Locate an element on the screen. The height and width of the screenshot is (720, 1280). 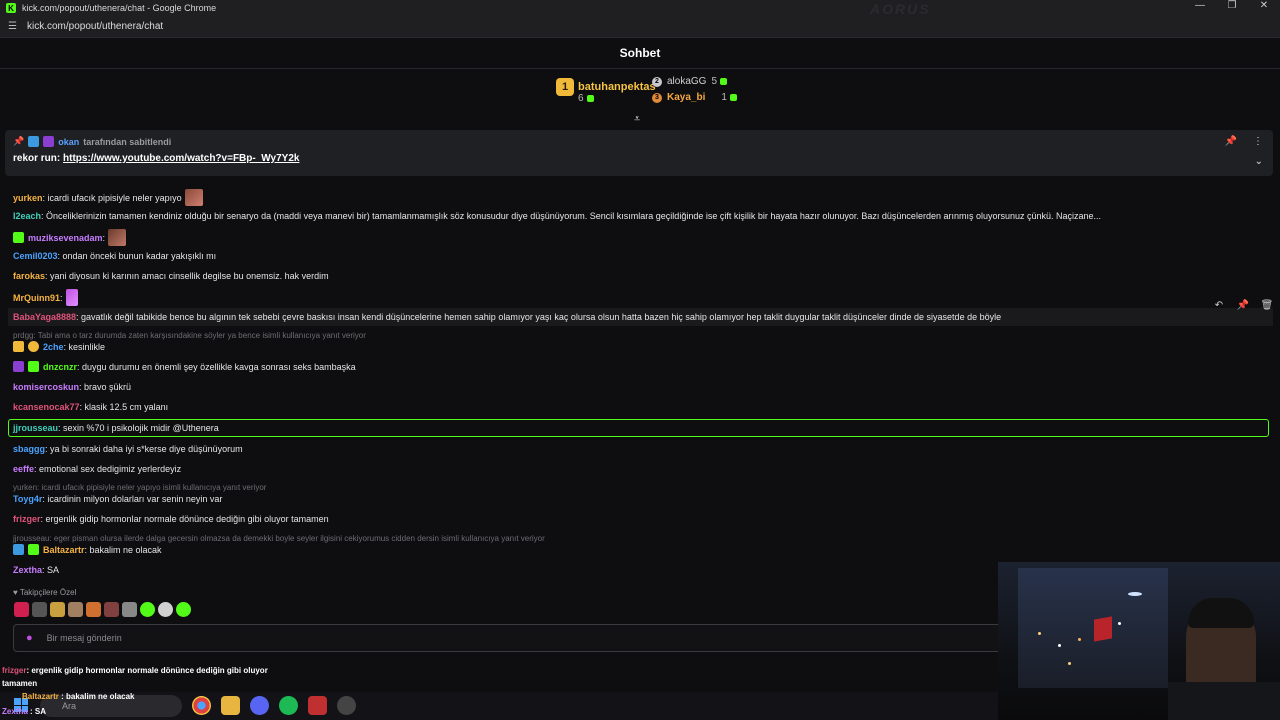
url-text: kick.com/popout/uthenera/chat is located at coordinates (95, 26).